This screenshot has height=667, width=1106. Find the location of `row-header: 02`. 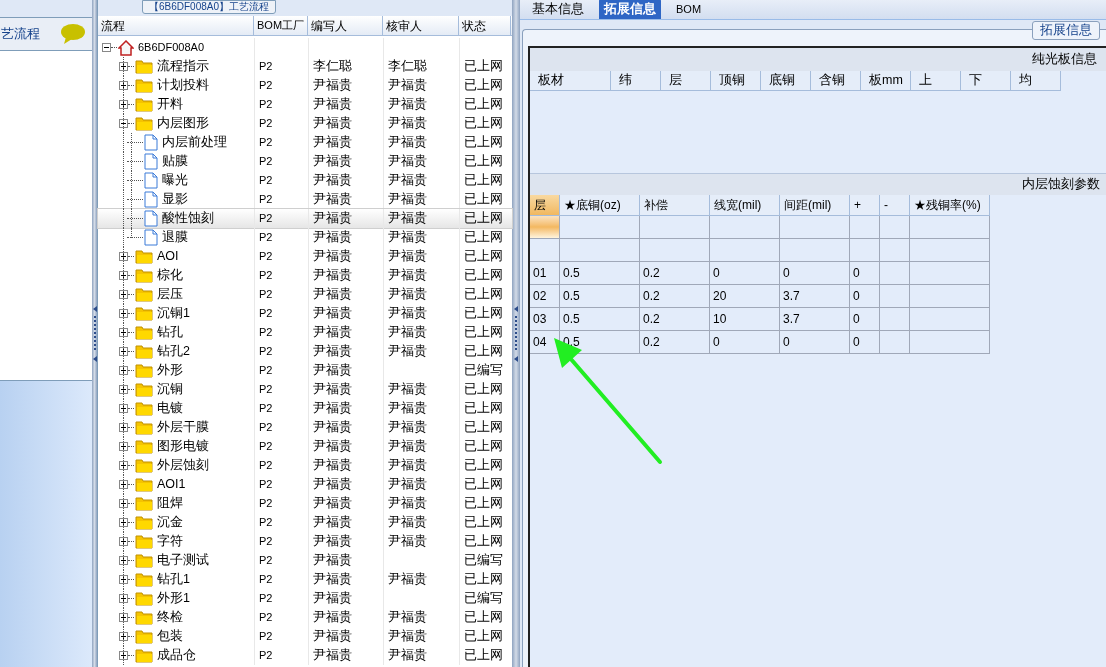

row-header: 02 is located at coordinates (545, 296).